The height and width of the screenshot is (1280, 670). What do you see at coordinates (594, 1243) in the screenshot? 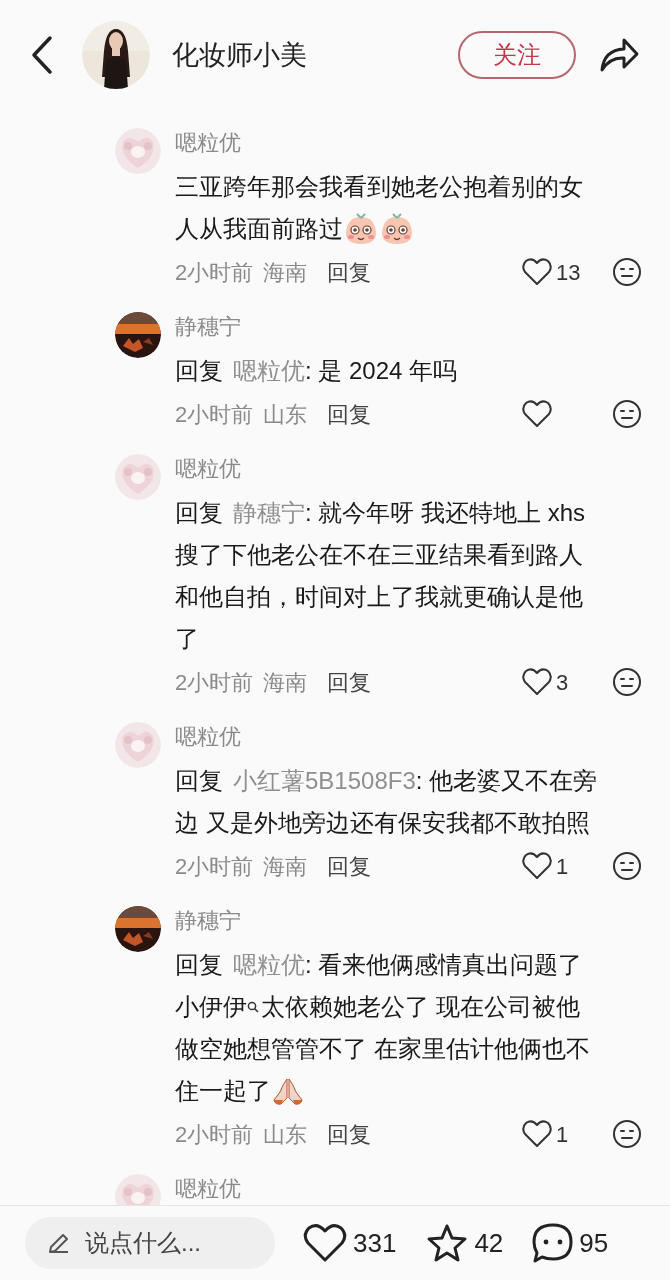
I see `comment-count: 95` at bounding box center [594, 1243].